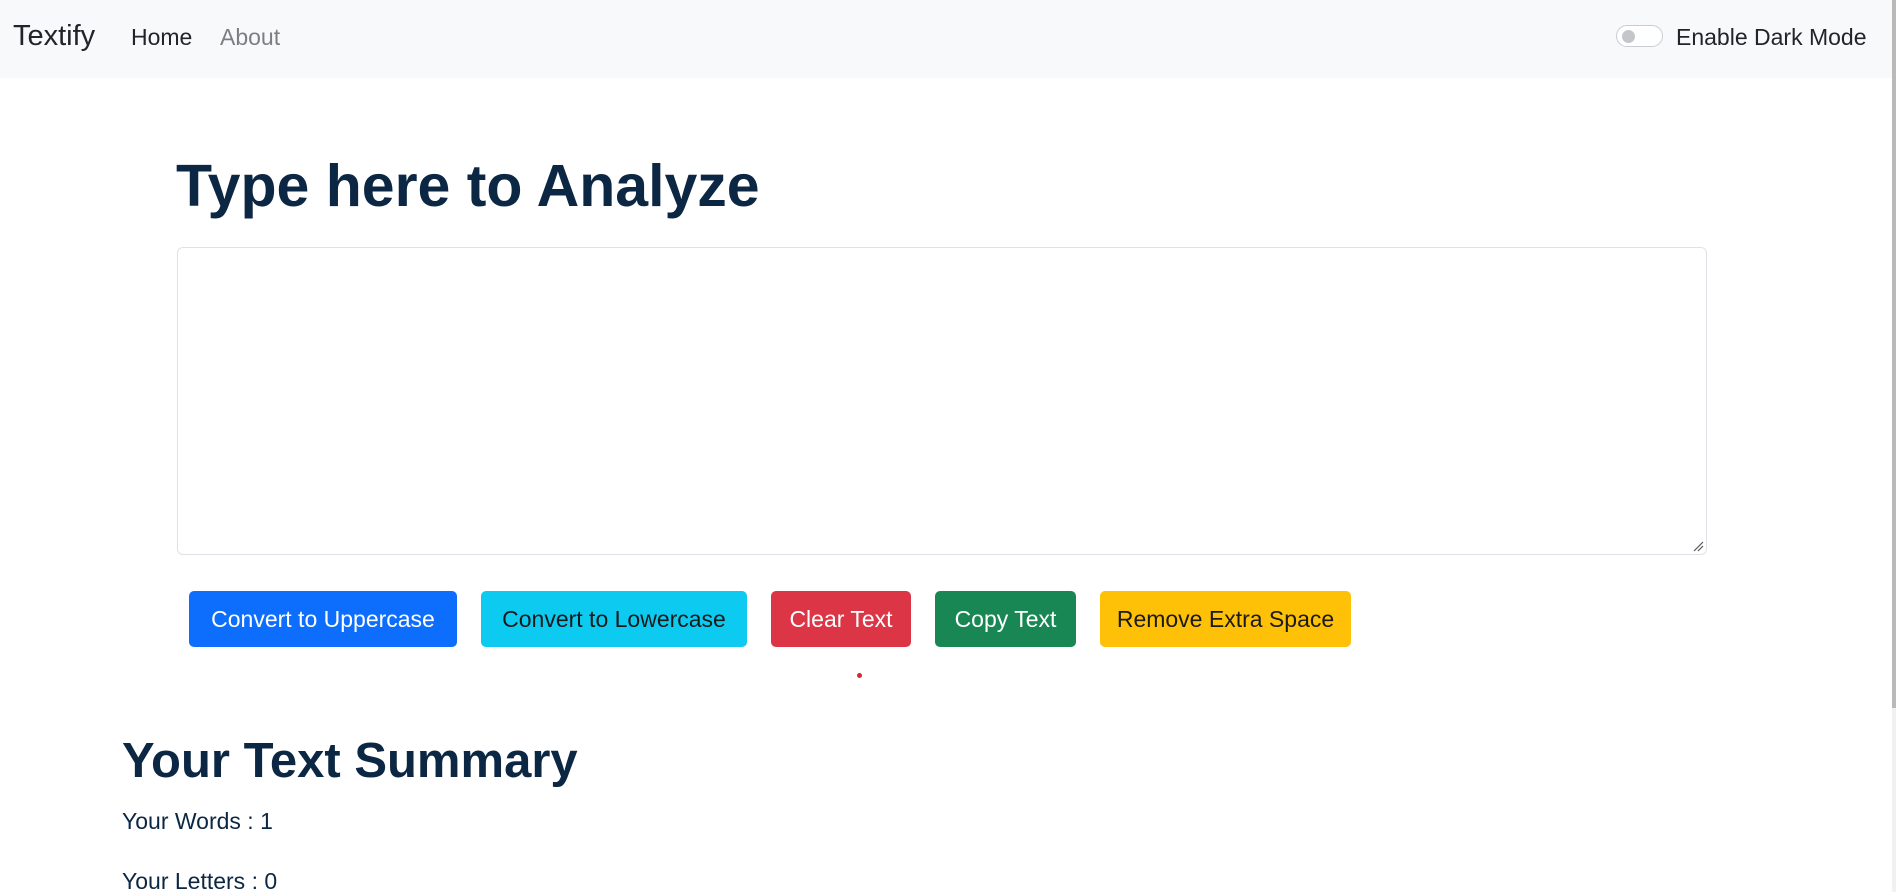 The image size is (1896, 892). I want to click on nav-link-home: Home, so click(161, 37).